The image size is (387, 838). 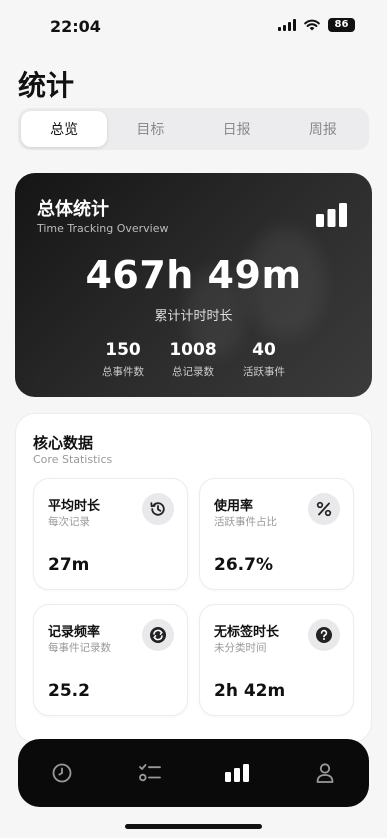 I want to click on stat-card-usage-rate: 使用率 活跃事件占比 26.7%, so click(x=276, y=534).